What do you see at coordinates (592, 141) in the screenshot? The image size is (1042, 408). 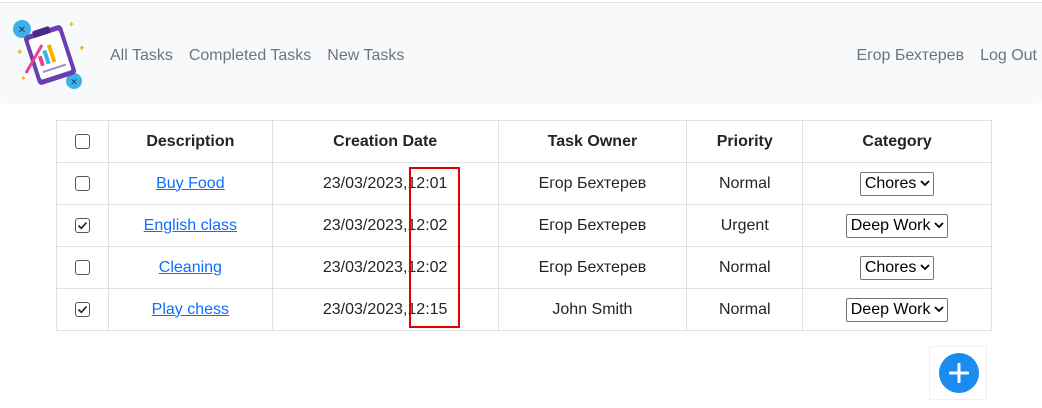 I see `header-task-owner: Task Owner` at bounding box center [592, 141].